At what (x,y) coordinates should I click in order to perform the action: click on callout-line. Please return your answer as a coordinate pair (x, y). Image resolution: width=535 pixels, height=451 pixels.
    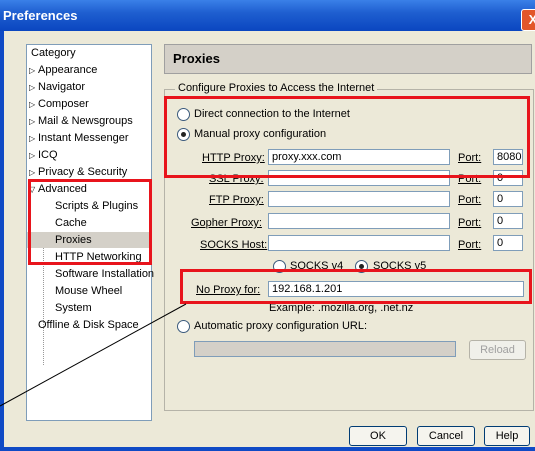
    Looking at the image, I should click on (93, 355).